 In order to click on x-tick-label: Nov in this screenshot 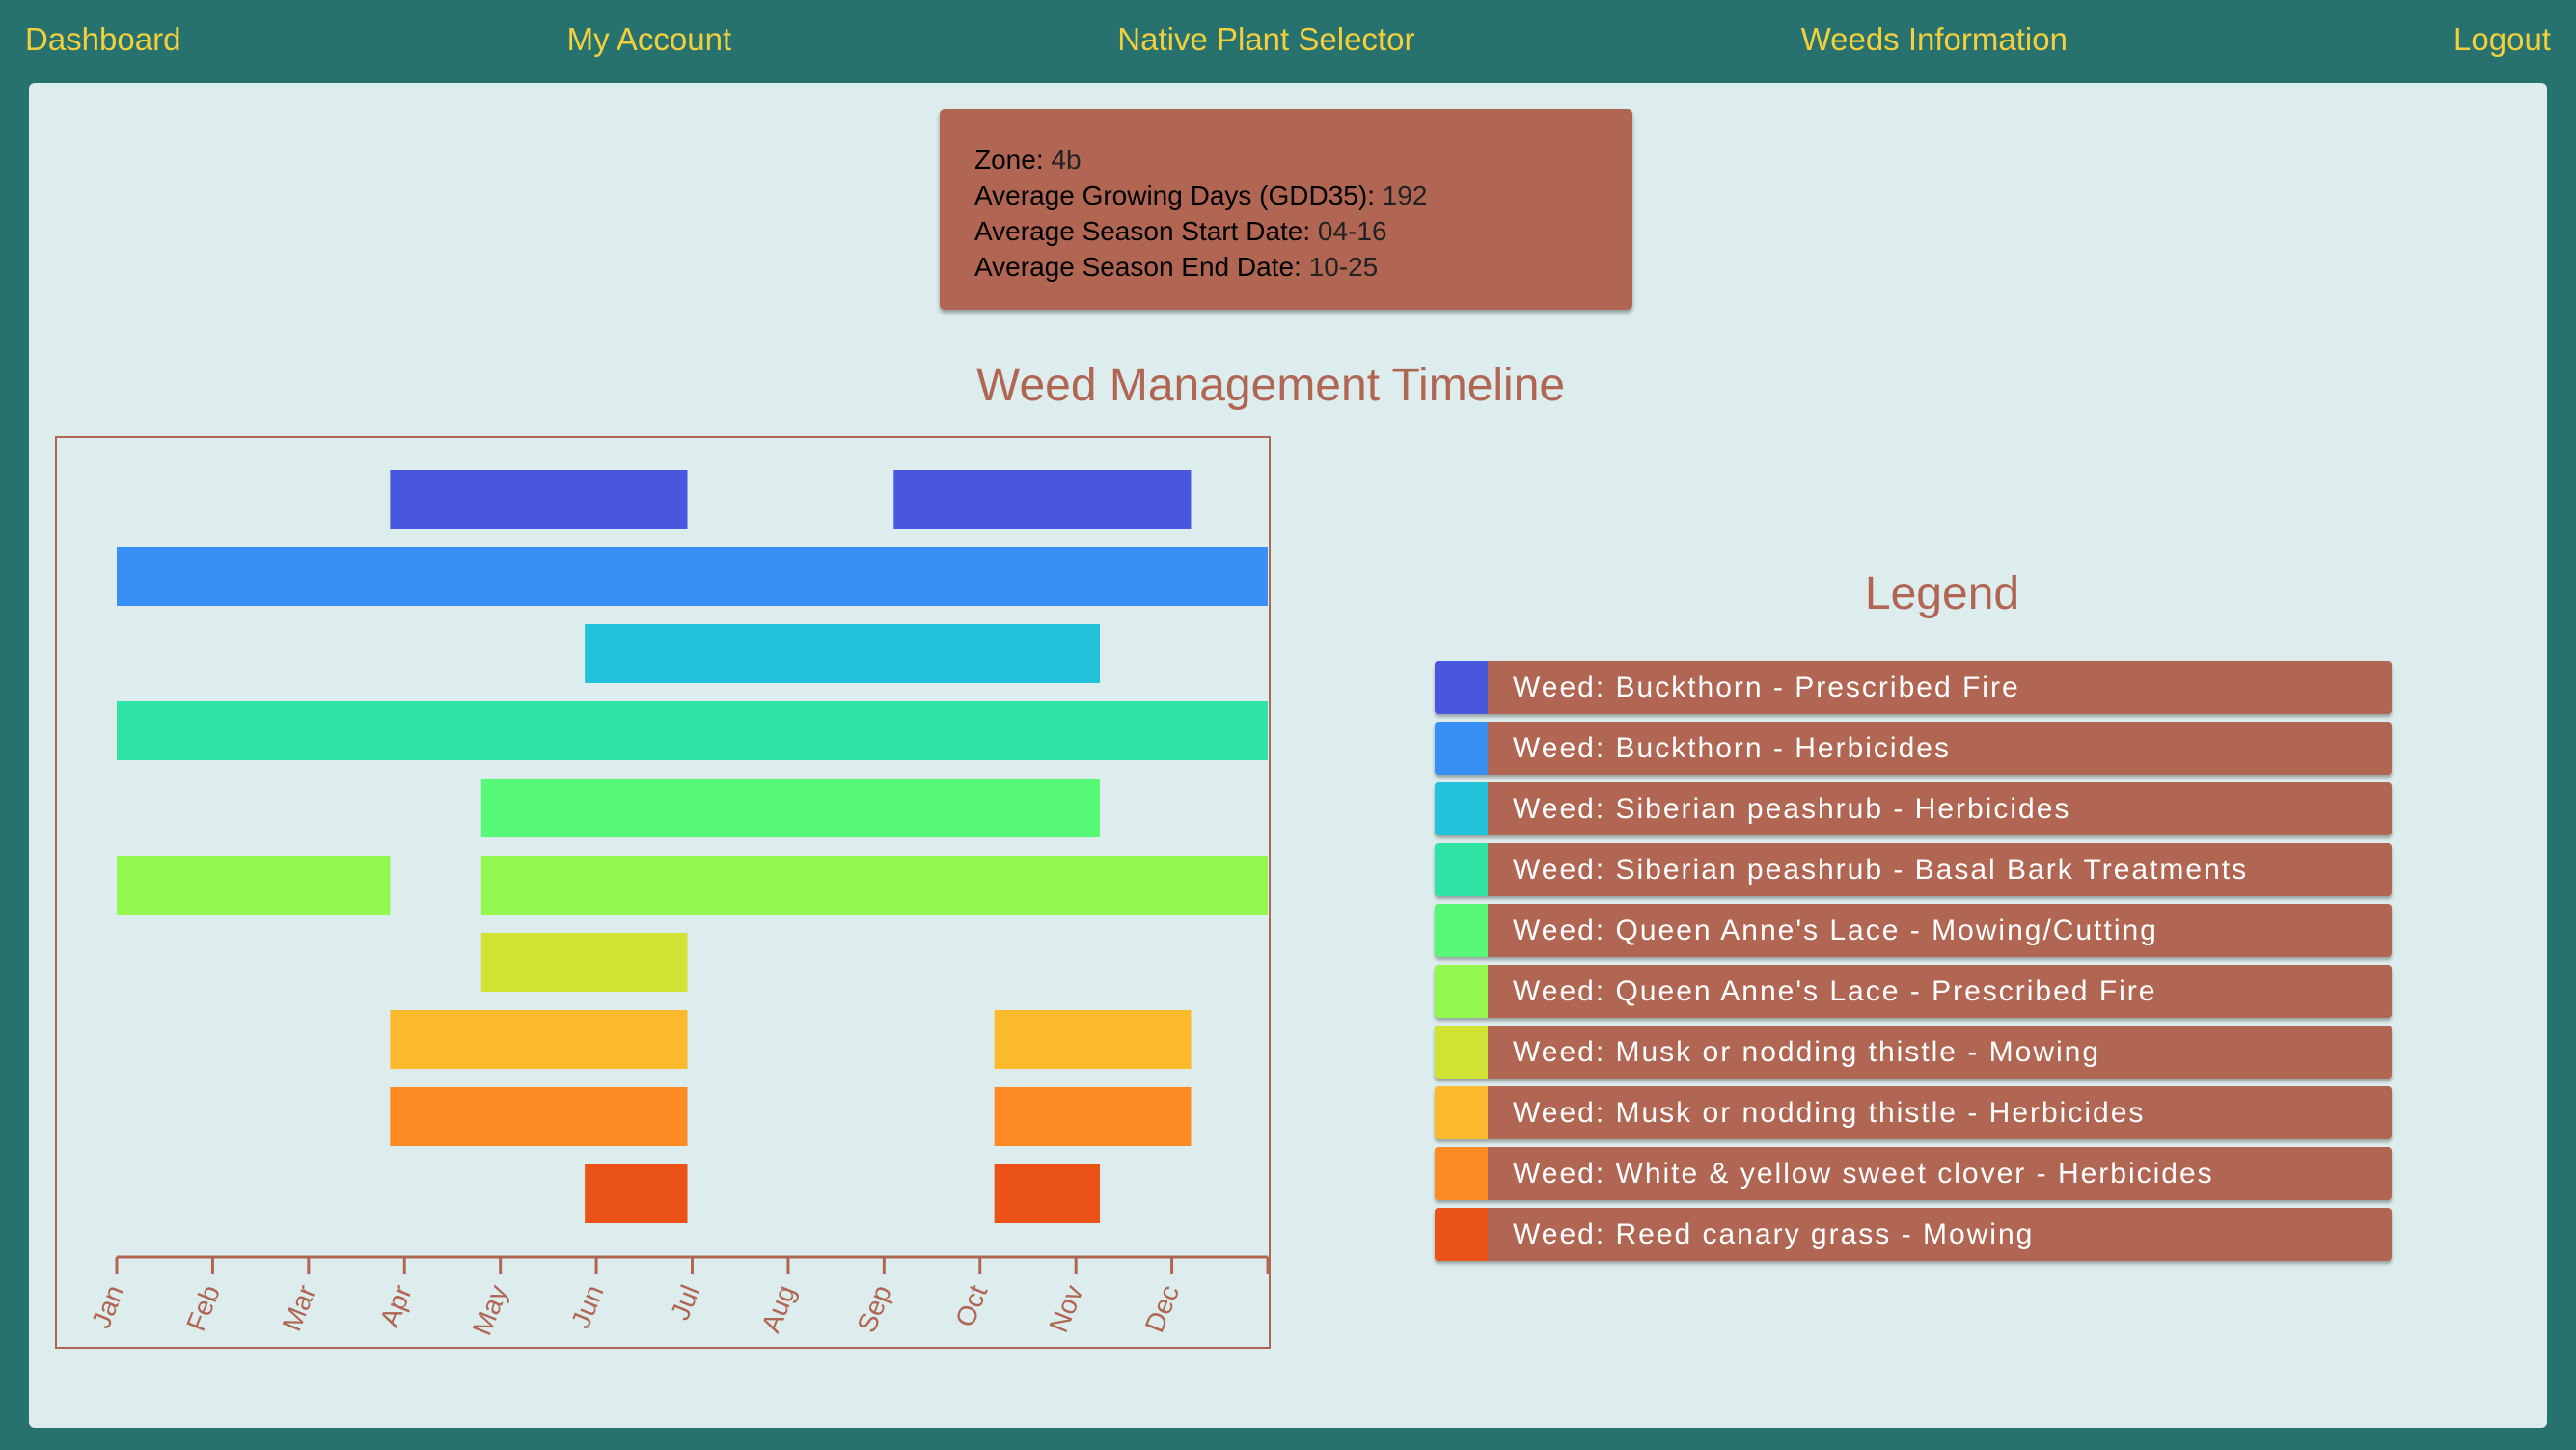, I will do `click(1065, 1309)`.